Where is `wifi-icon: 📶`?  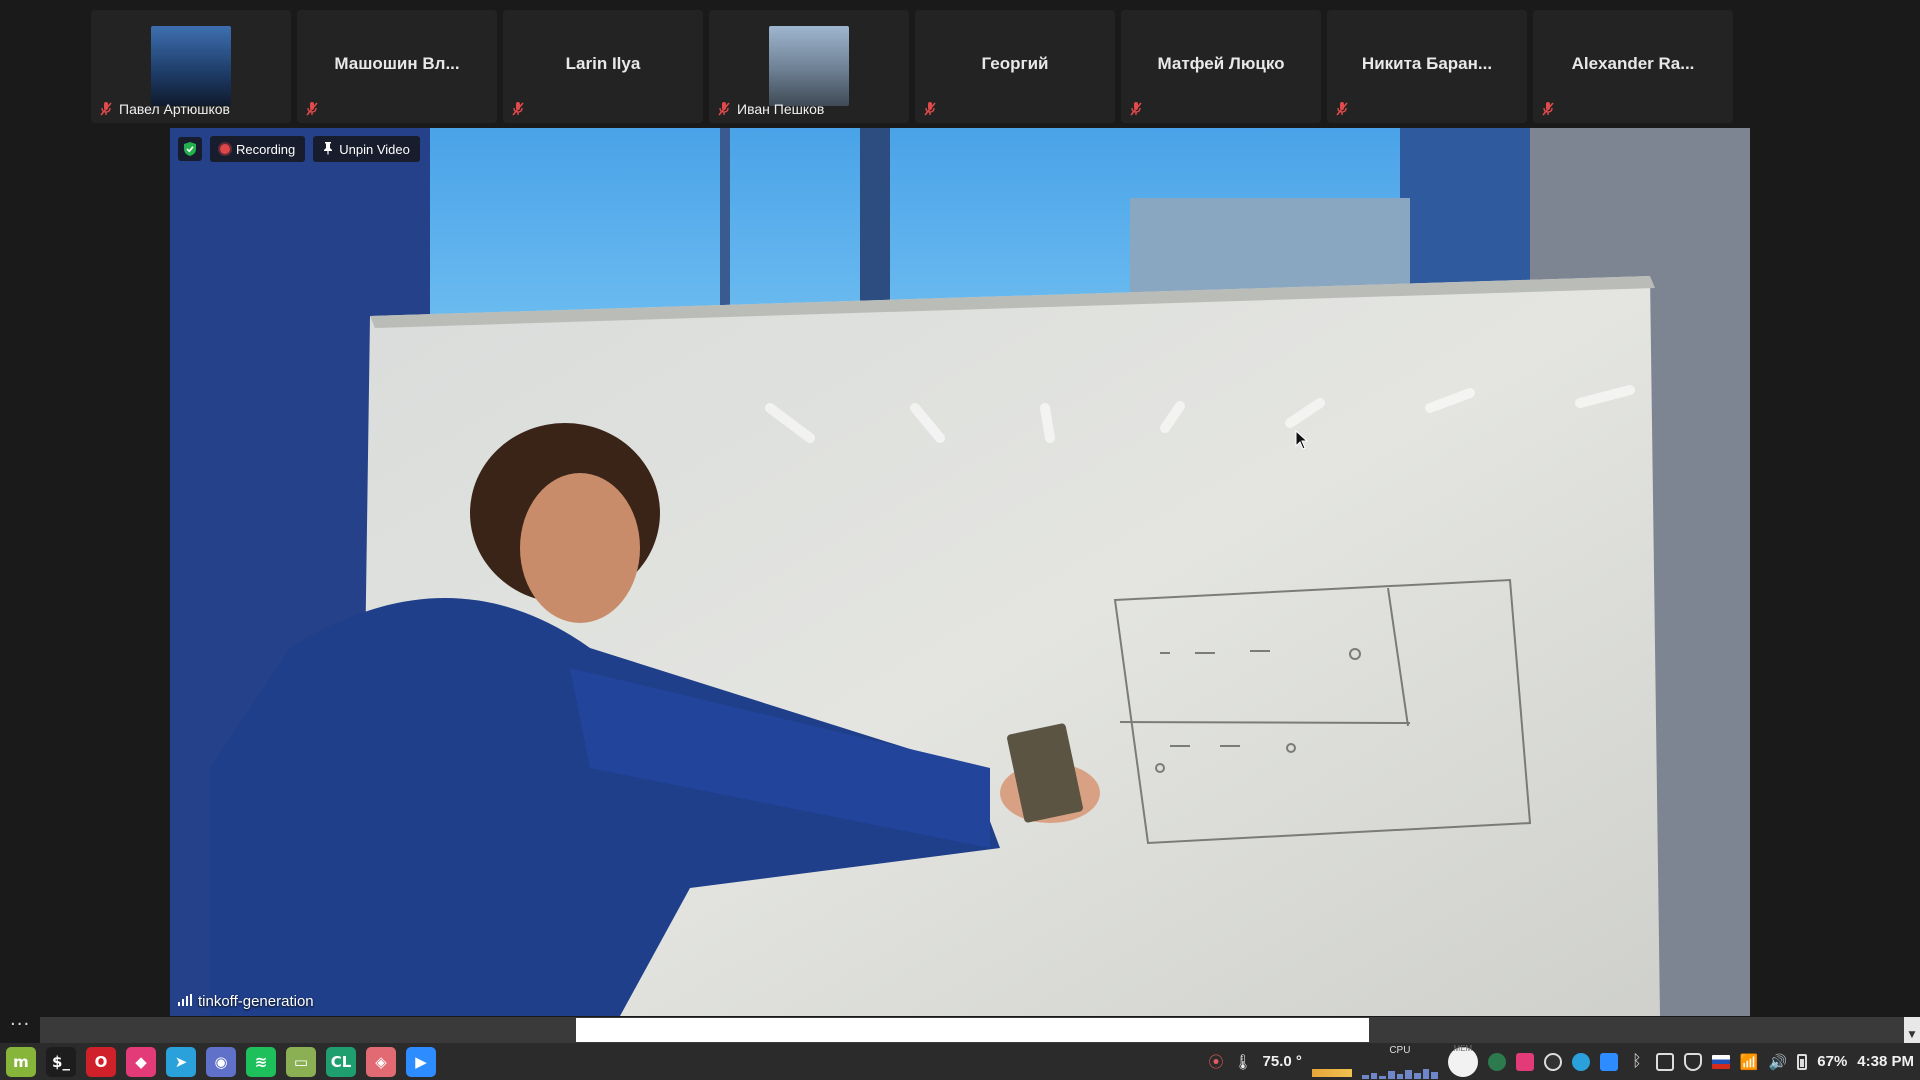 wifi-icon: 📶 is located at coordinates (1749, 1062).